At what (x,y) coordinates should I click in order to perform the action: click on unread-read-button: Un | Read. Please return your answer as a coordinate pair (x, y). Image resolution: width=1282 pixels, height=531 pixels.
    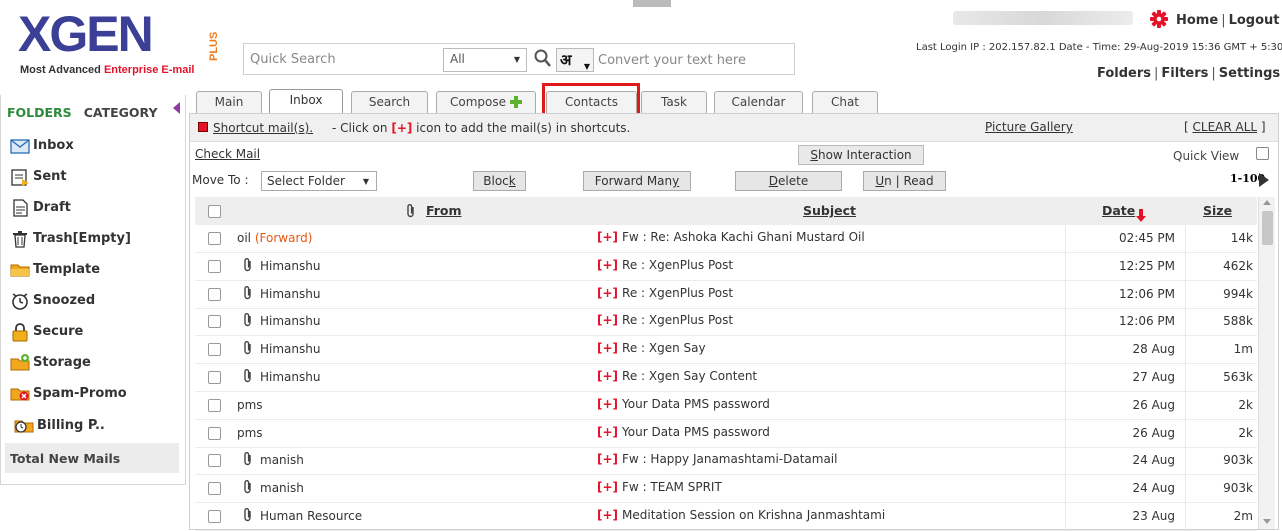
    Looking at the image, I should click on (904, 181).